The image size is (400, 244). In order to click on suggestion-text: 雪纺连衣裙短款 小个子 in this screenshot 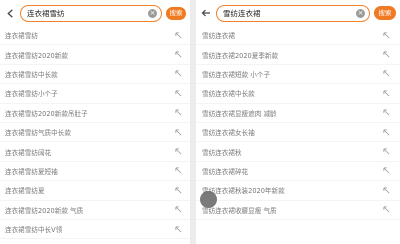, I will do `click(236, 74)`.